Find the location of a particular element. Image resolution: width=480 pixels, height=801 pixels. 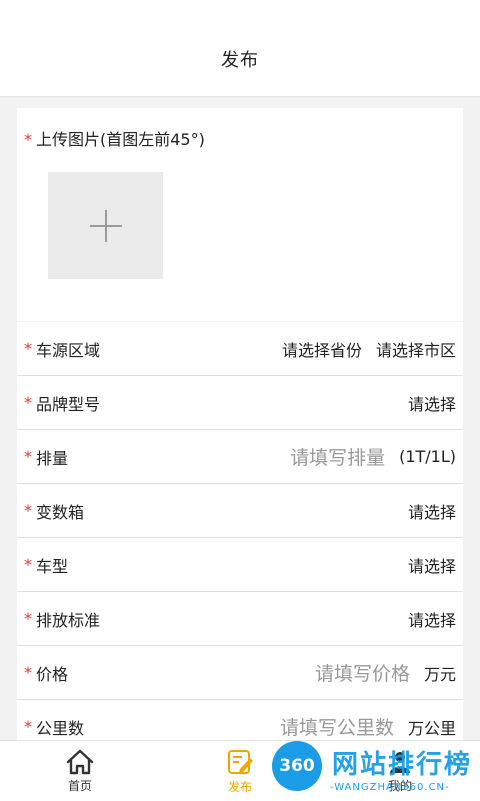

price-input: 请填写价格 is located at coordinates (362, 672).